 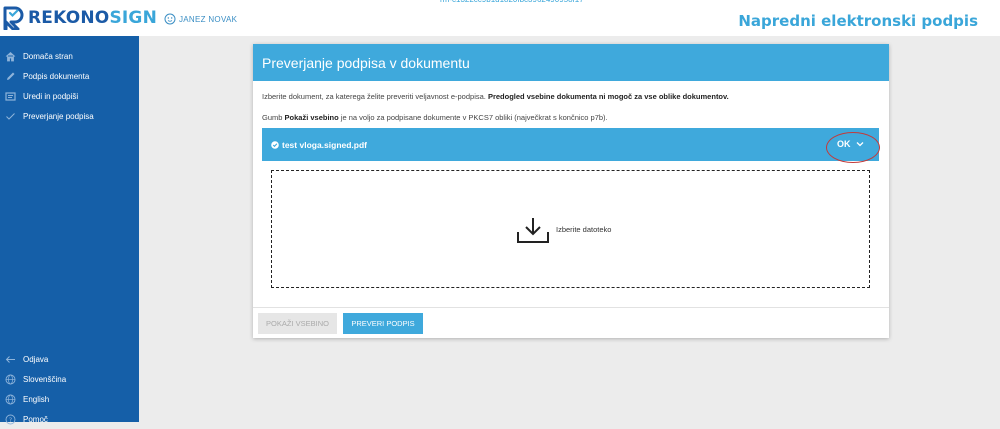 I want to click on rekonosign-logo-icon, so click(x=13, y=18).